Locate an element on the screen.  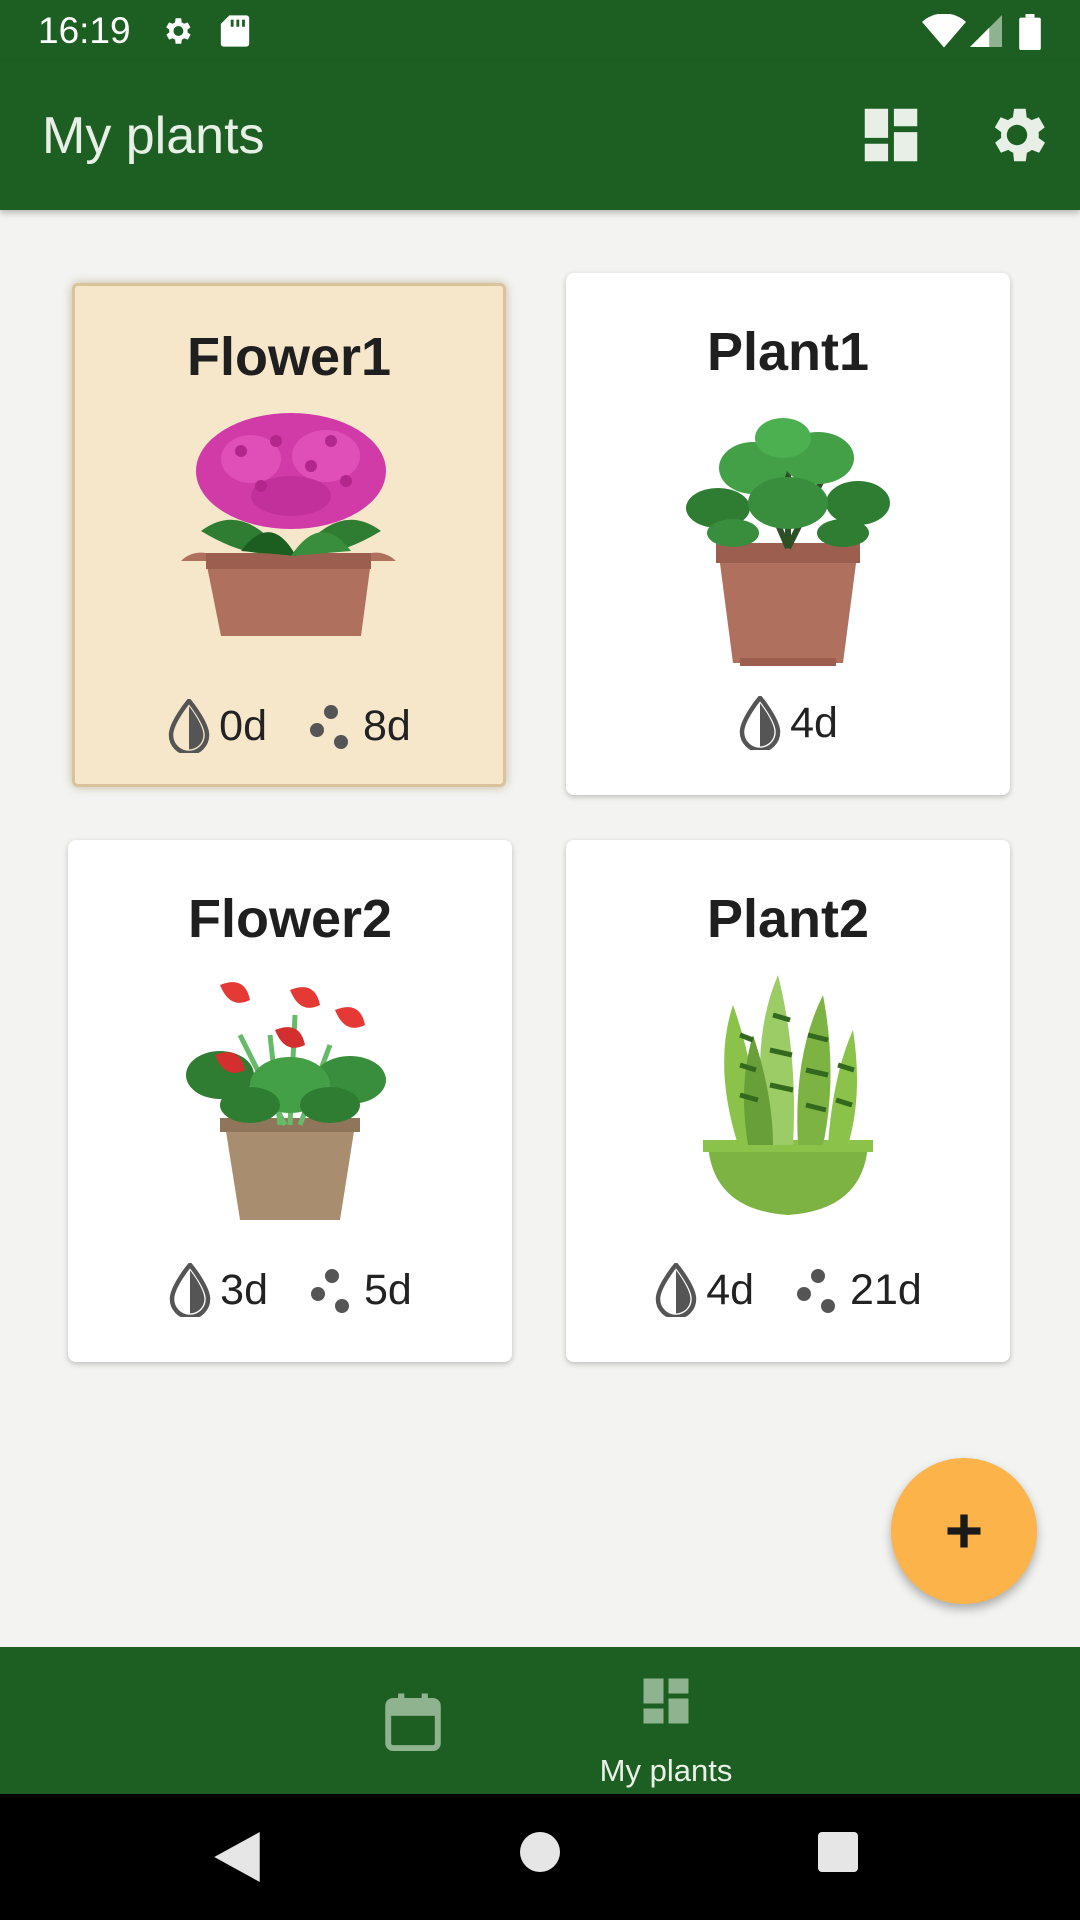
signal-icon is located at coordinates (986, 33).